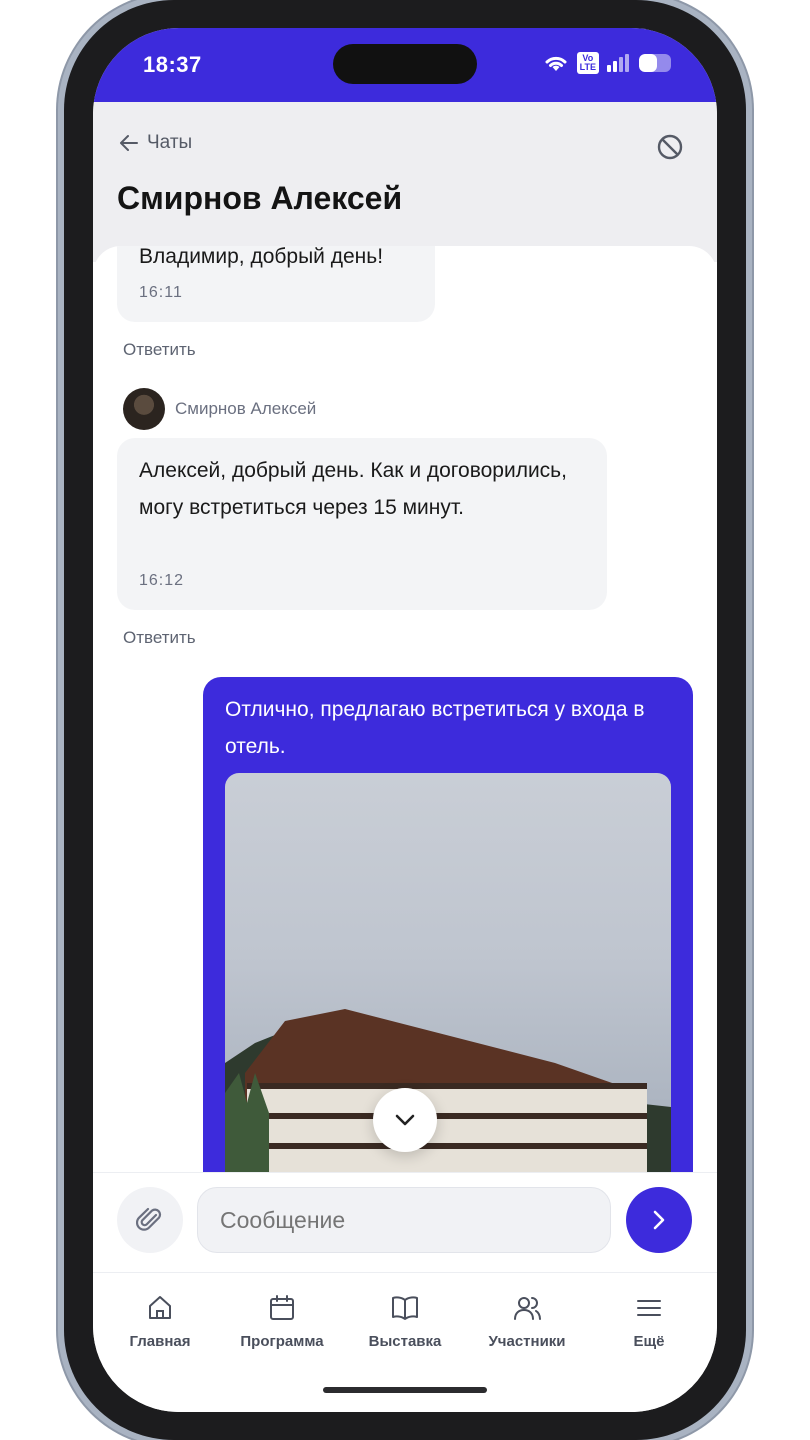 The image size is (810, 1440). I want to click on wifi-icon, so click(556, 63).